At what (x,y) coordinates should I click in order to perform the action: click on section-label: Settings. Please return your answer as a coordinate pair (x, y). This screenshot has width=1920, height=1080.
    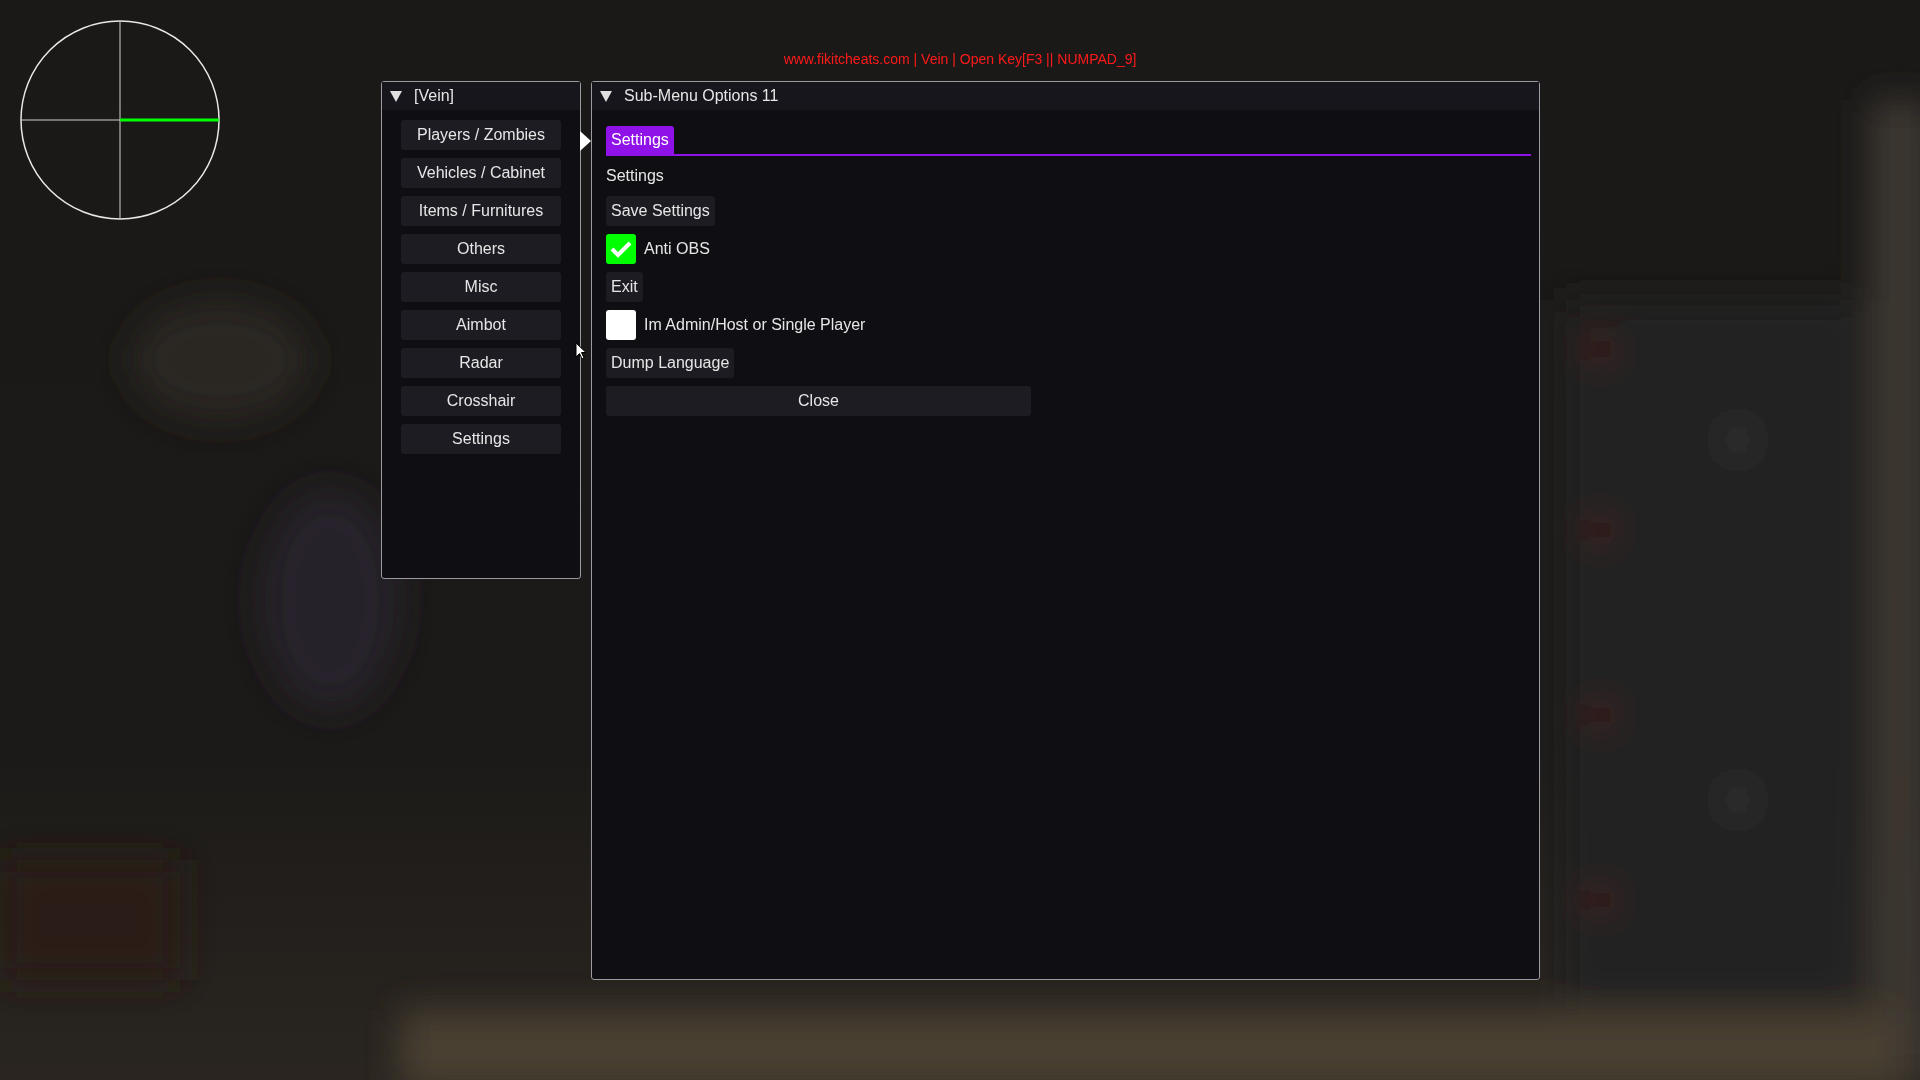
    Looking at the image, I should click on (635, 176).